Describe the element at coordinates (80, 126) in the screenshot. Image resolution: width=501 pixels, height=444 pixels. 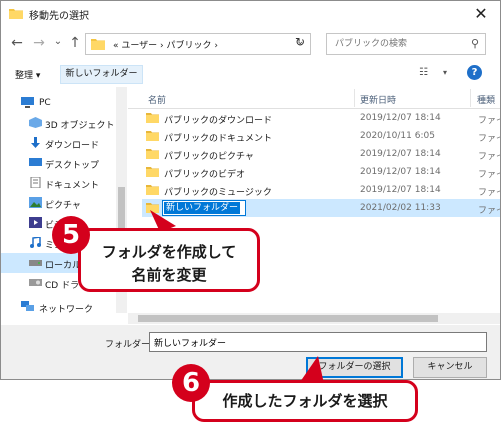
I see `sidebar-item-label: 3D オブジェクト` at that location.